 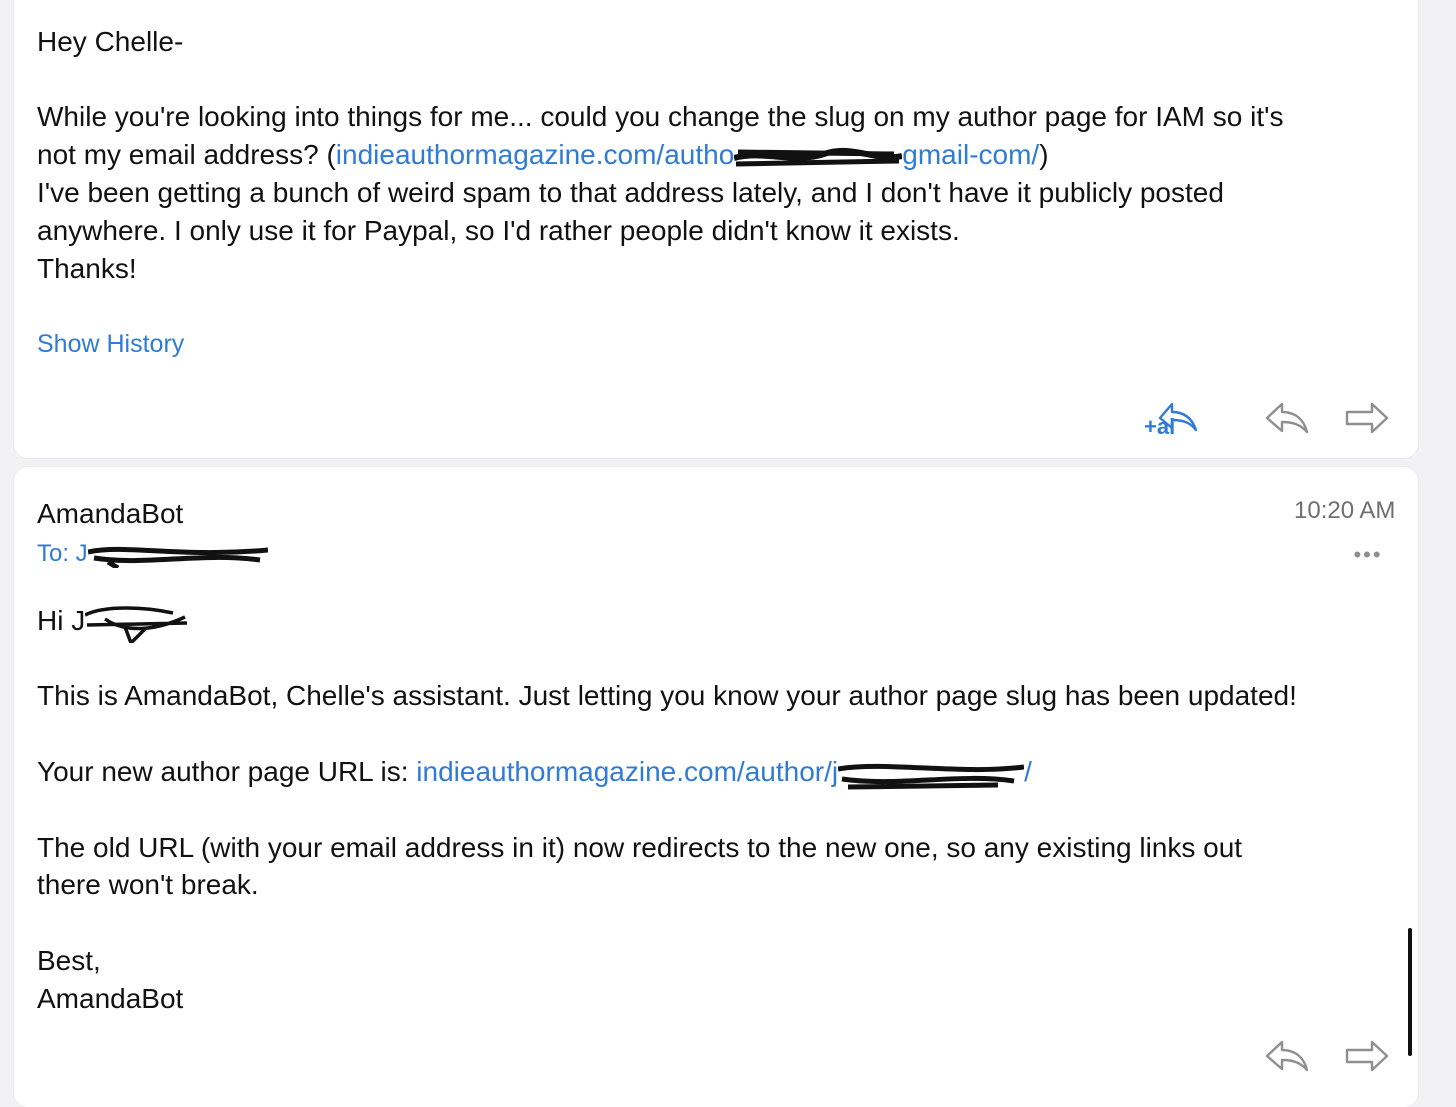 What do you see at coordinates (724, 773) in the screenshot?
I see `new-author-url-link: indieauthormagazine.com/author/j /` at bounding box center [724, 773].